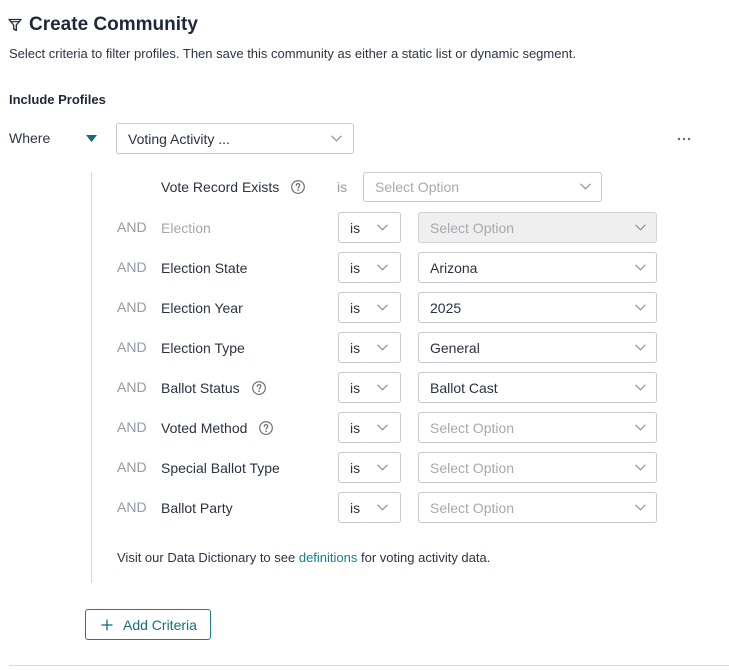  I want to click on criteria-field-label: Special Ballot Type, so click(220, 467).